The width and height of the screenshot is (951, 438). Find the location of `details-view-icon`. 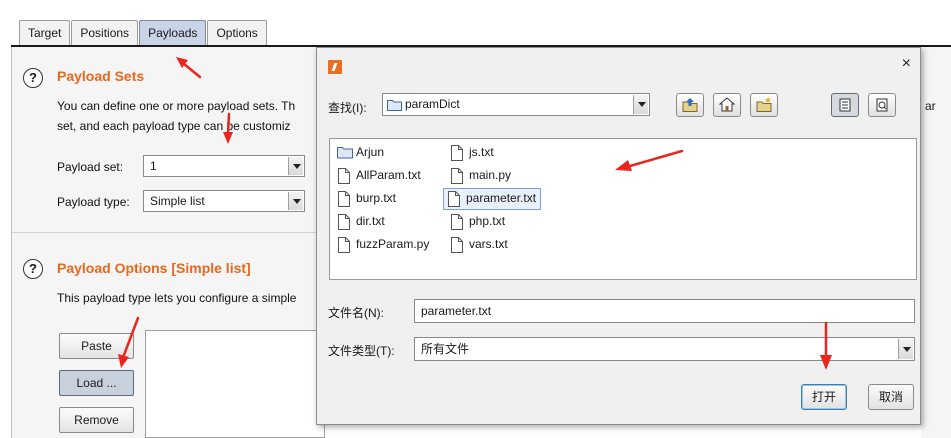

details-view-icon is located at coordinates (882, 105).